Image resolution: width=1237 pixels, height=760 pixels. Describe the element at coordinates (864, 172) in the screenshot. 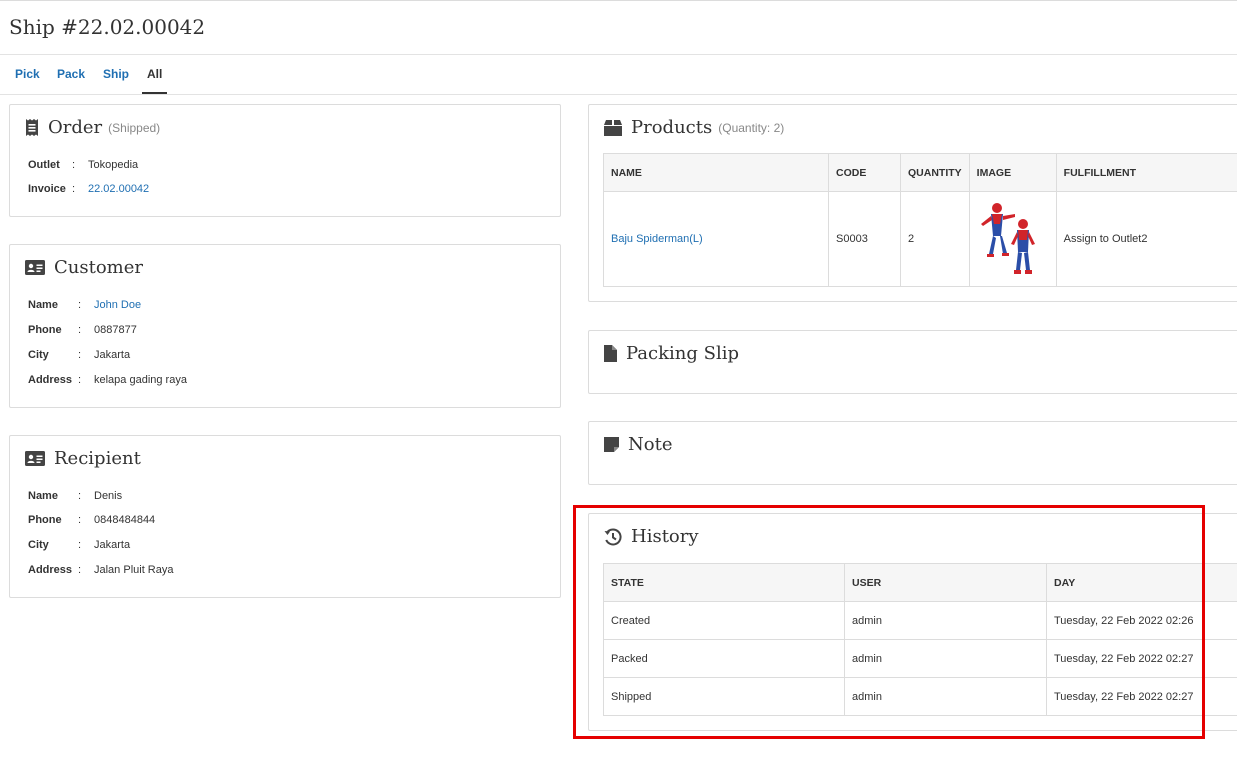

I see `col-code: CODE` at that location.